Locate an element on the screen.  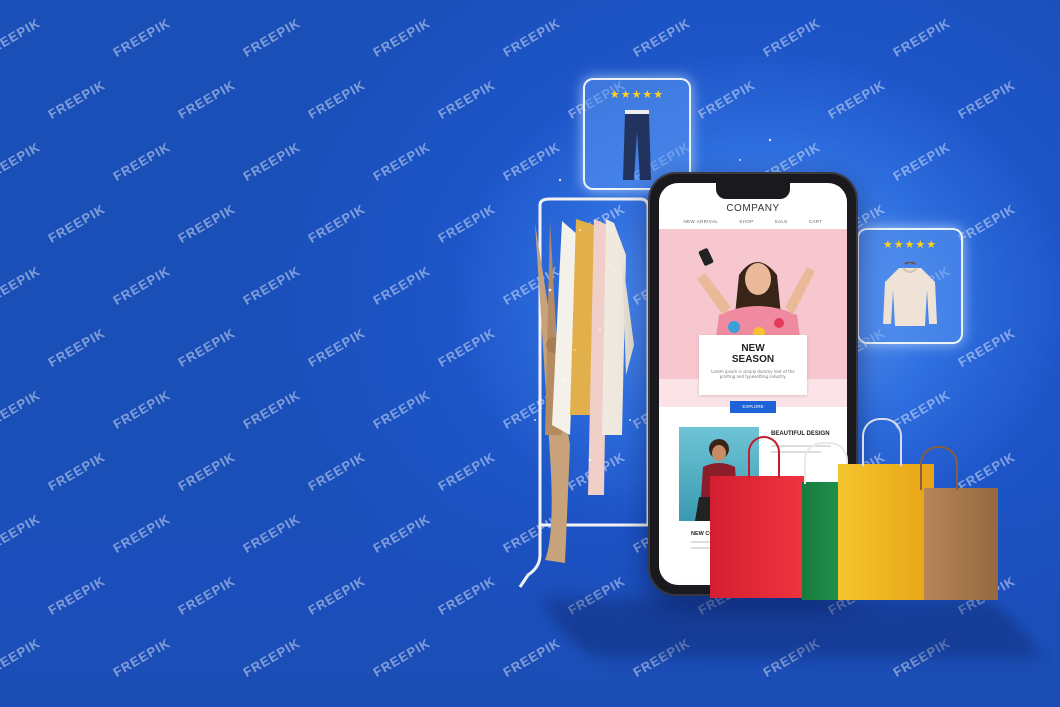
promo-title: NEW SEASON is located at coordinates (753, 354).